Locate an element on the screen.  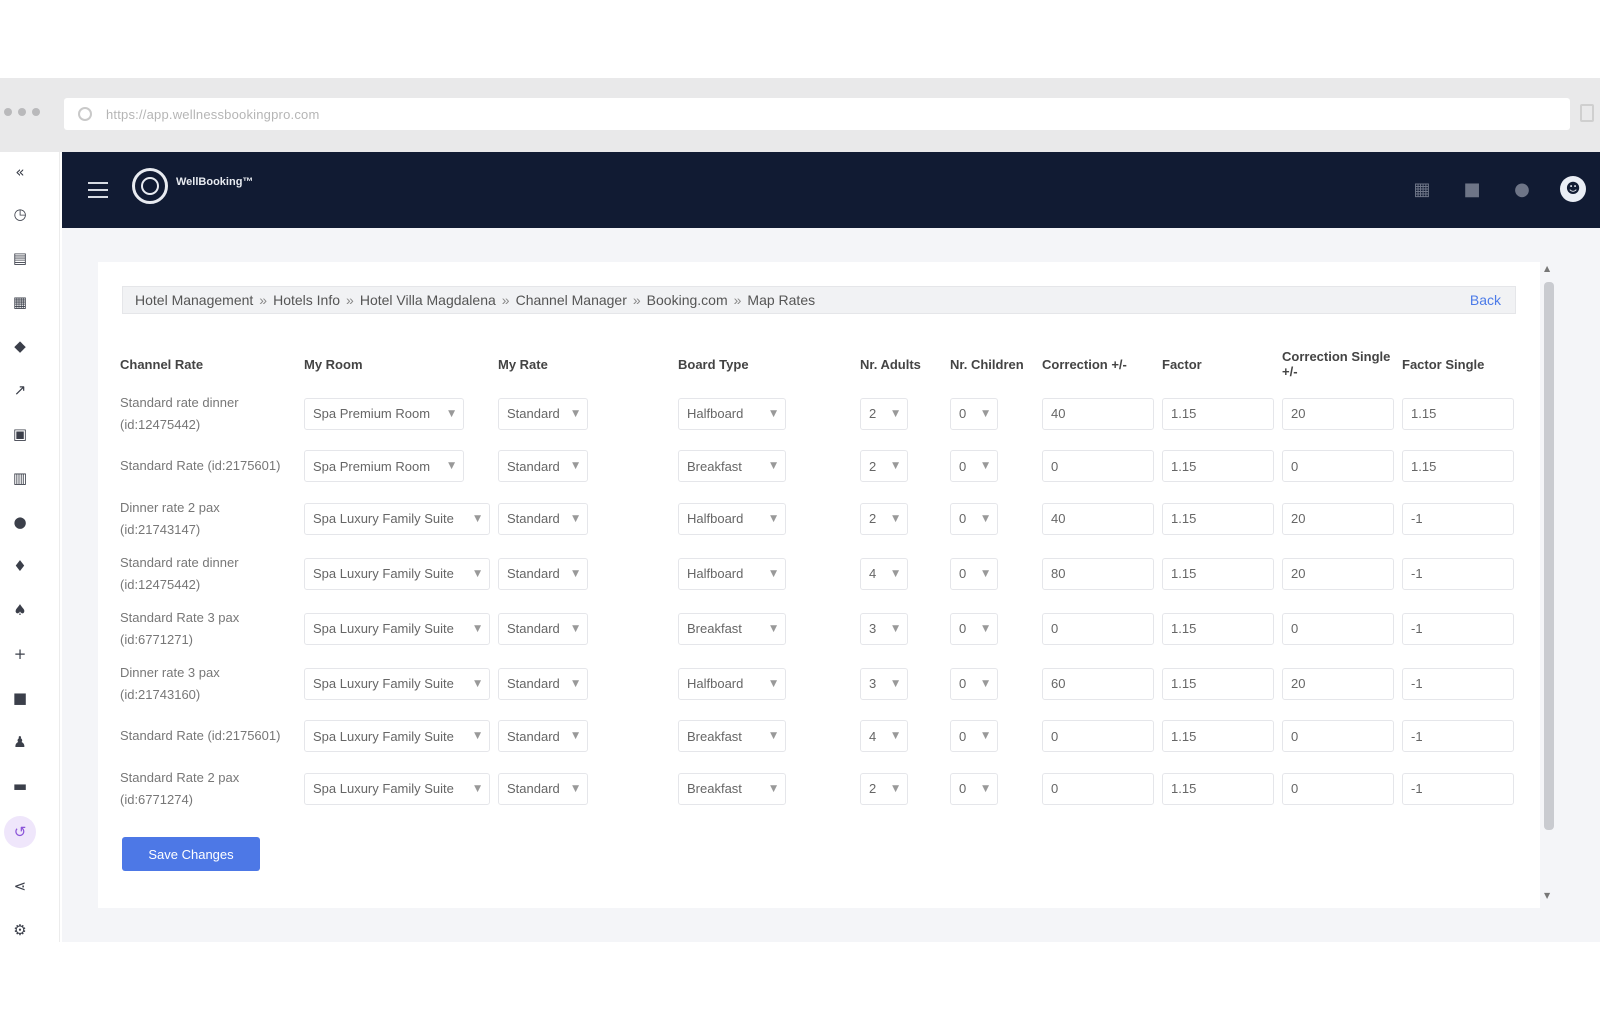
breadcrumb-booking: Booking.com is located at coordinates (687, 300).